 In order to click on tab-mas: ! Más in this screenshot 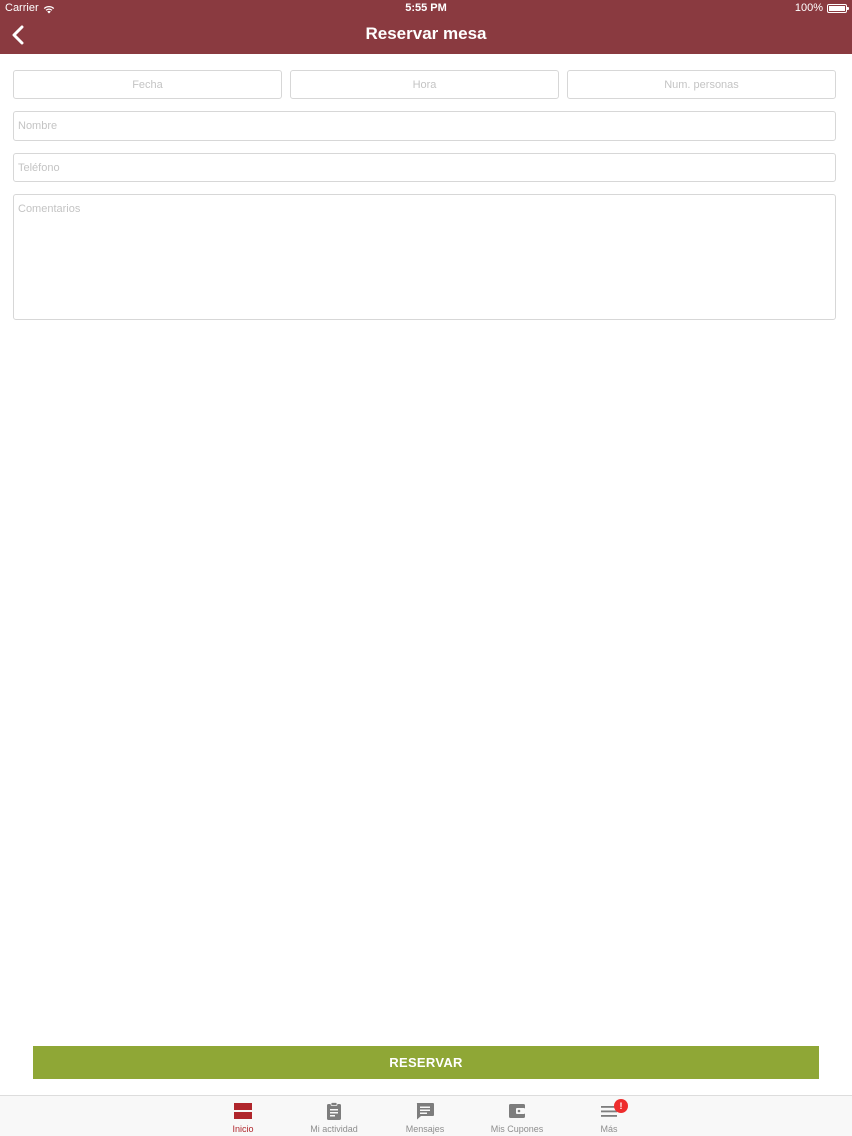, I will do `click(609, 1116)`.